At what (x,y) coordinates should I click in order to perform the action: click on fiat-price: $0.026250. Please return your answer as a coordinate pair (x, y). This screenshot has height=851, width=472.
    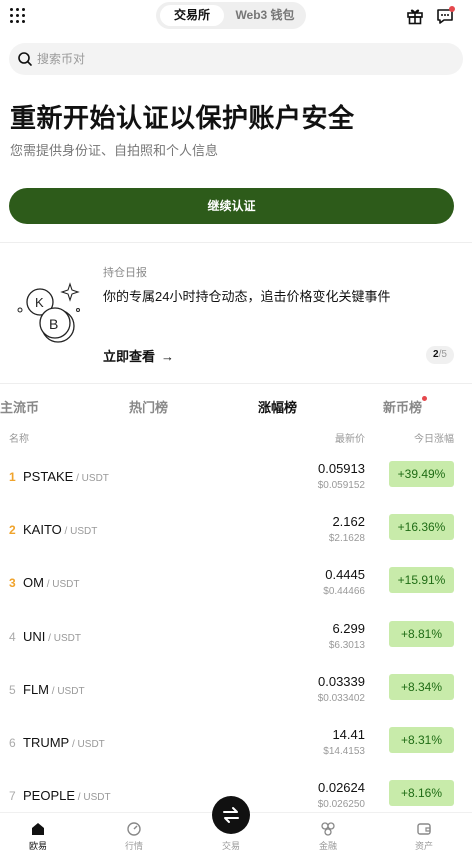
    Looking at the image, I should click on (341, 804).